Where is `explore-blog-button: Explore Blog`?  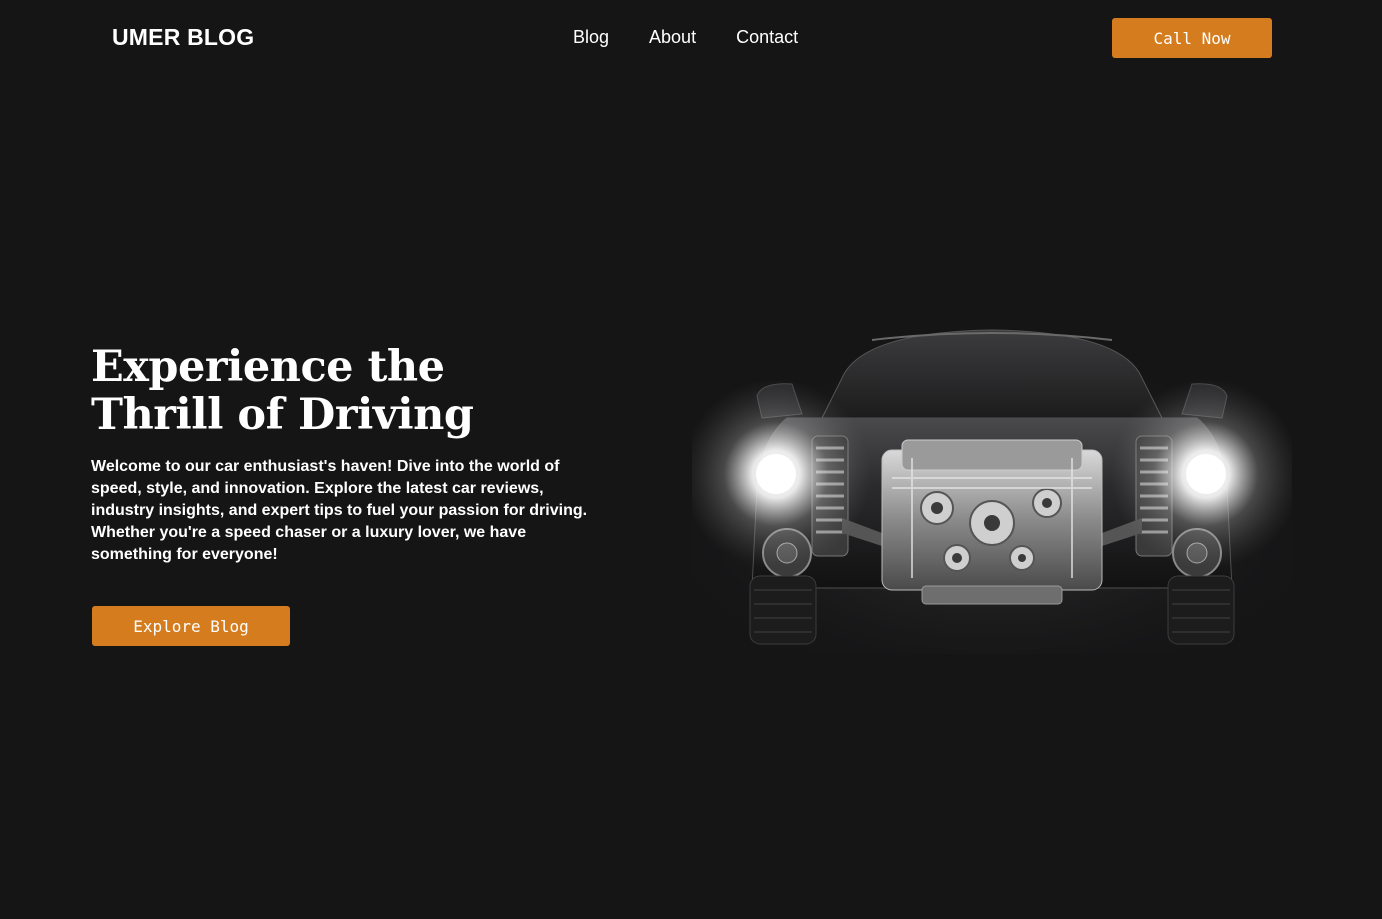 explore-blog-button: Explore Blog is located at coordinates (191, 626).